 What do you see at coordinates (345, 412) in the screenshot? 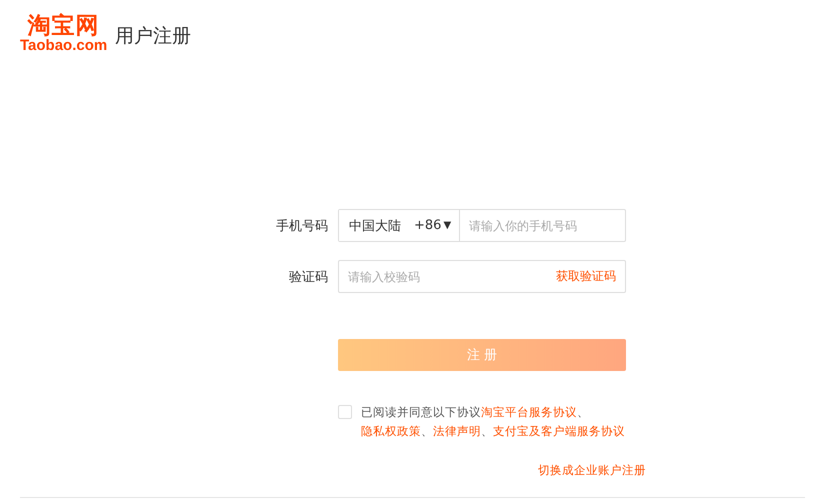
I see `agree-checkbox` at bounding box center [345, 412].